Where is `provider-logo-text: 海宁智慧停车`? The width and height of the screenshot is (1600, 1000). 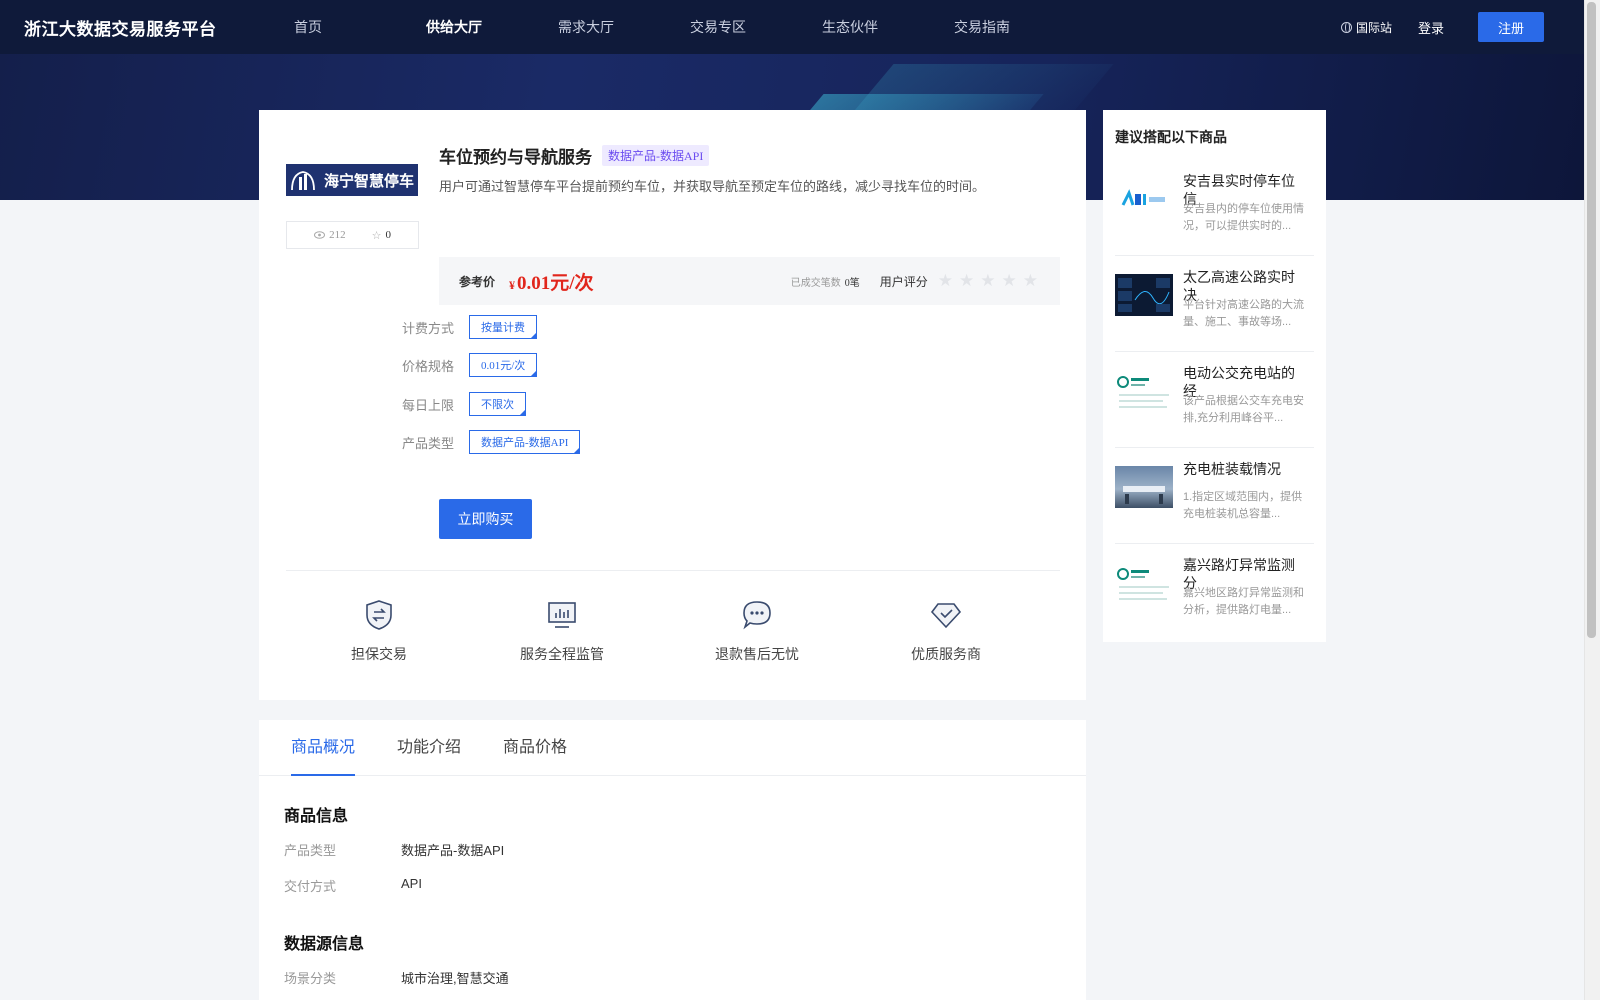 provider-logo-text: 海宁智慧停车 is located at coordinates (369, 181).